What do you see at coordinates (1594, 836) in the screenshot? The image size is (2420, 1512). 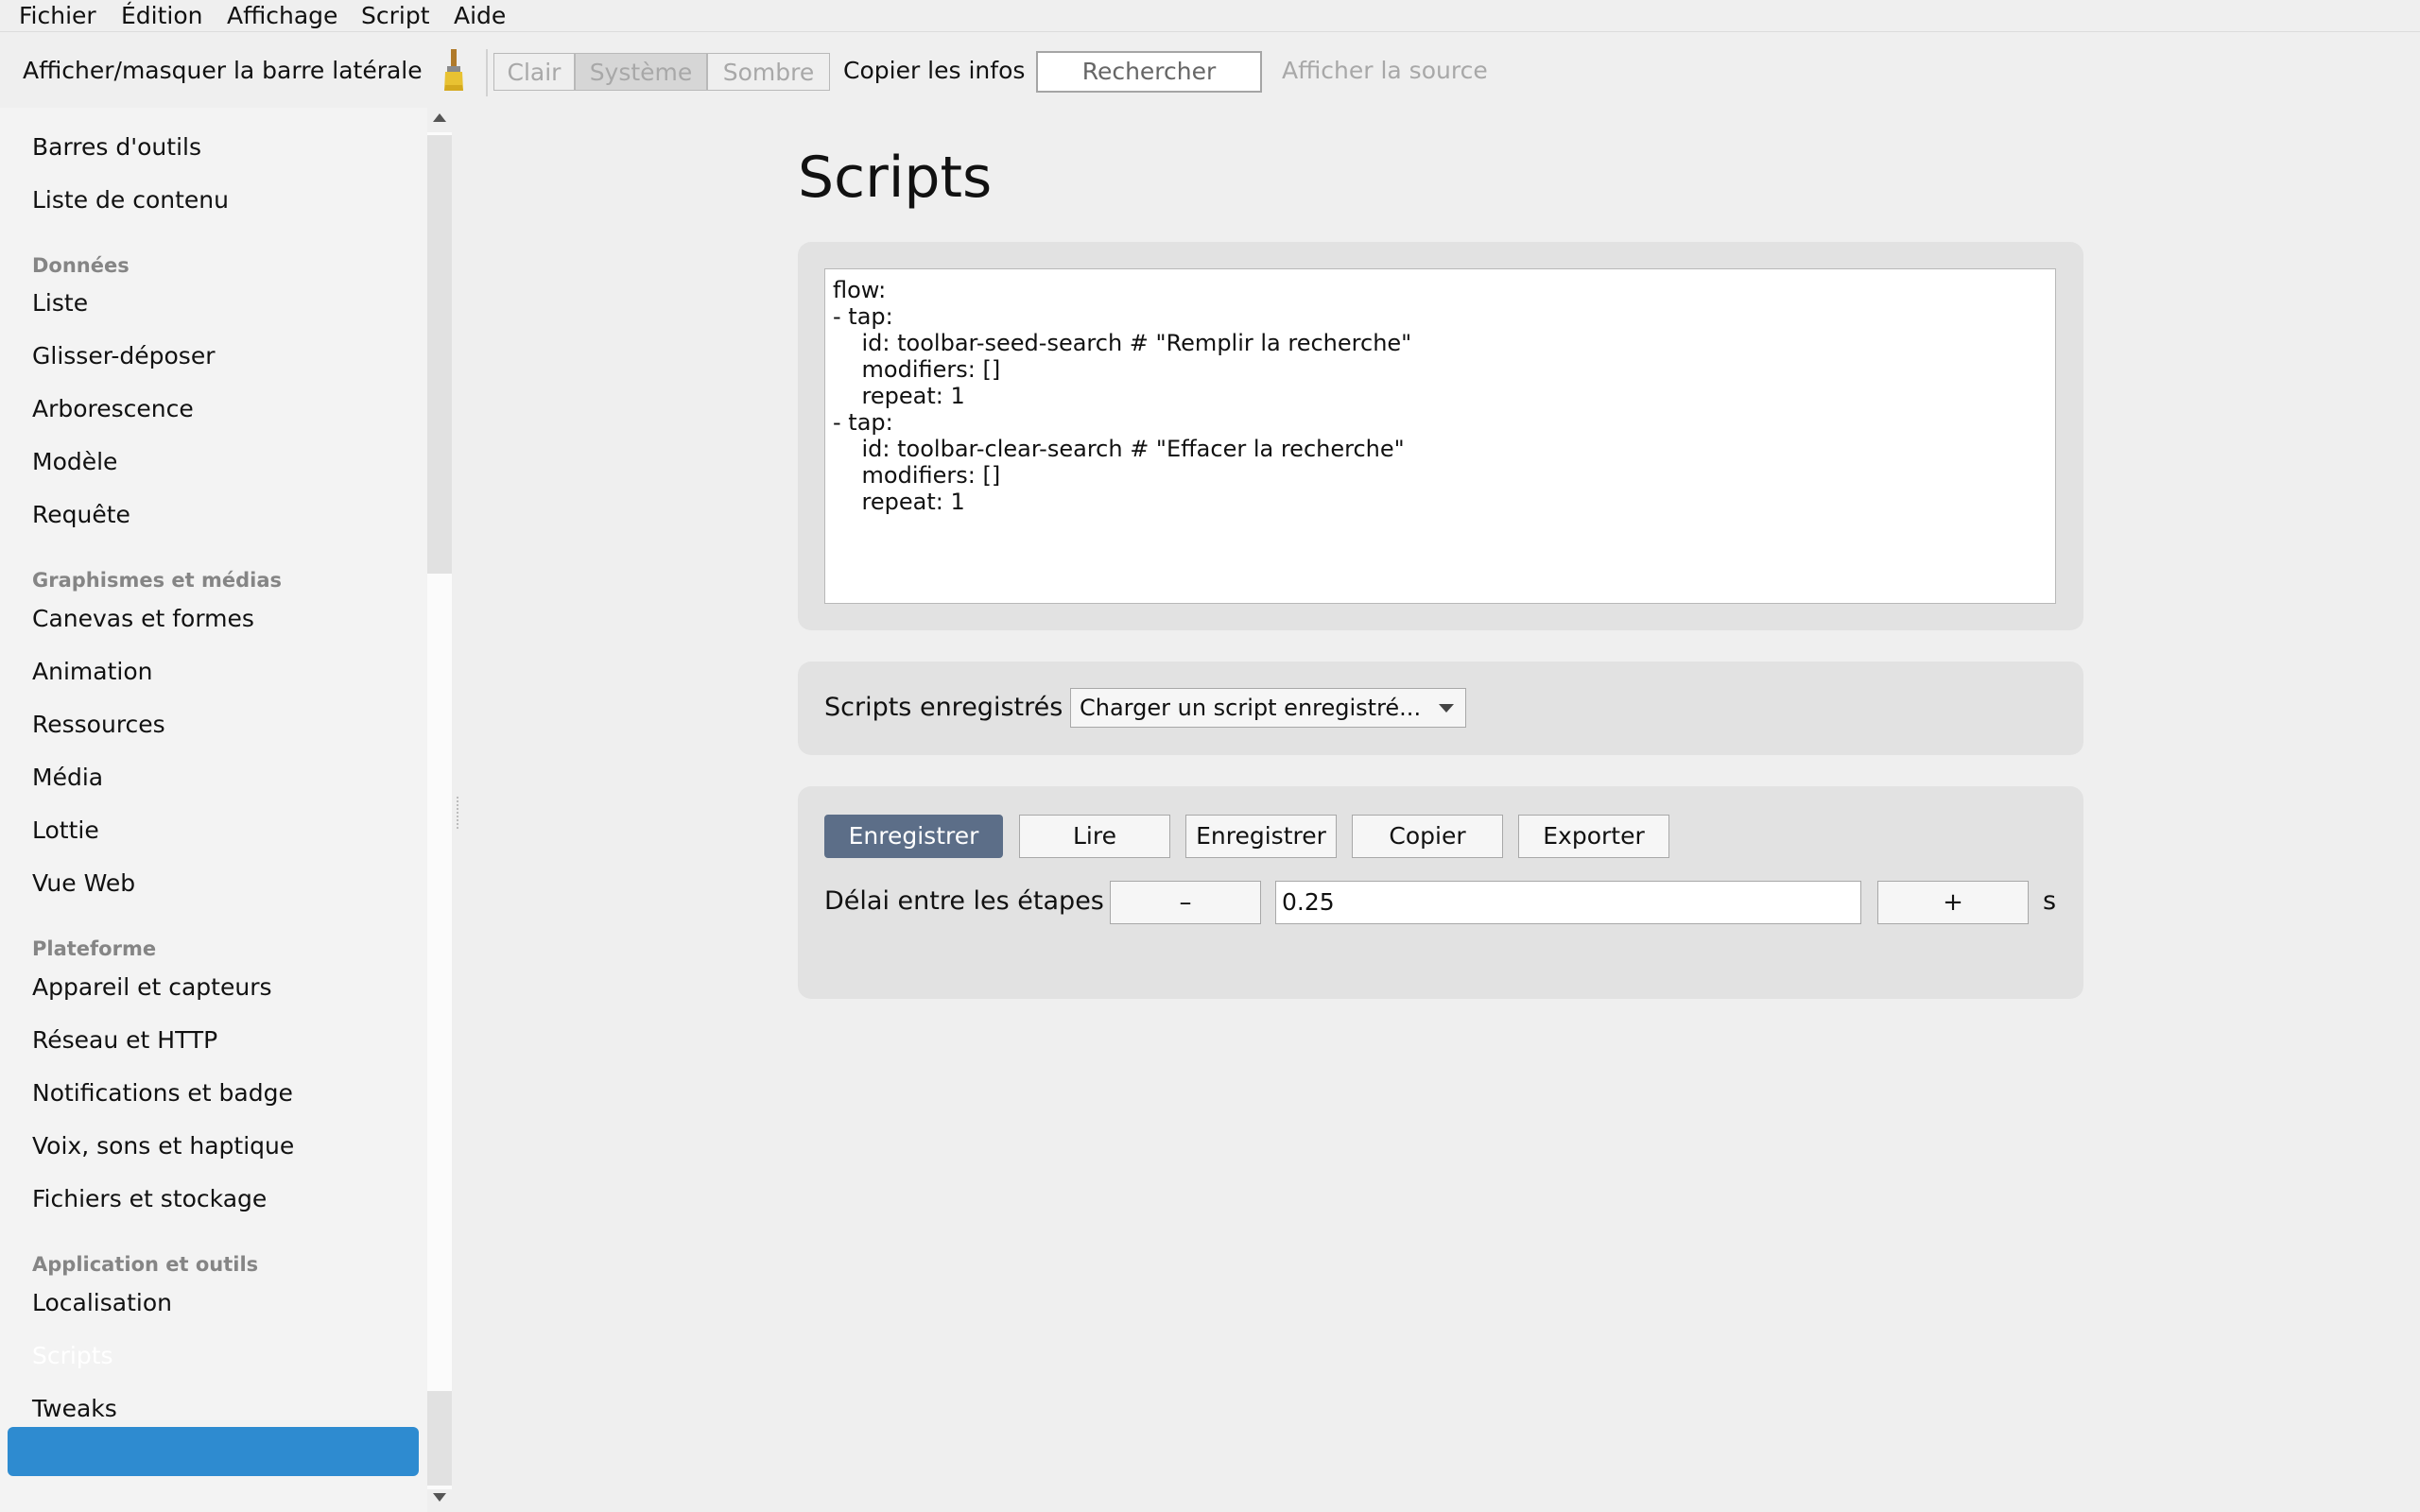 I see `export-button: Exporter` at bounding box center [1594, 836].